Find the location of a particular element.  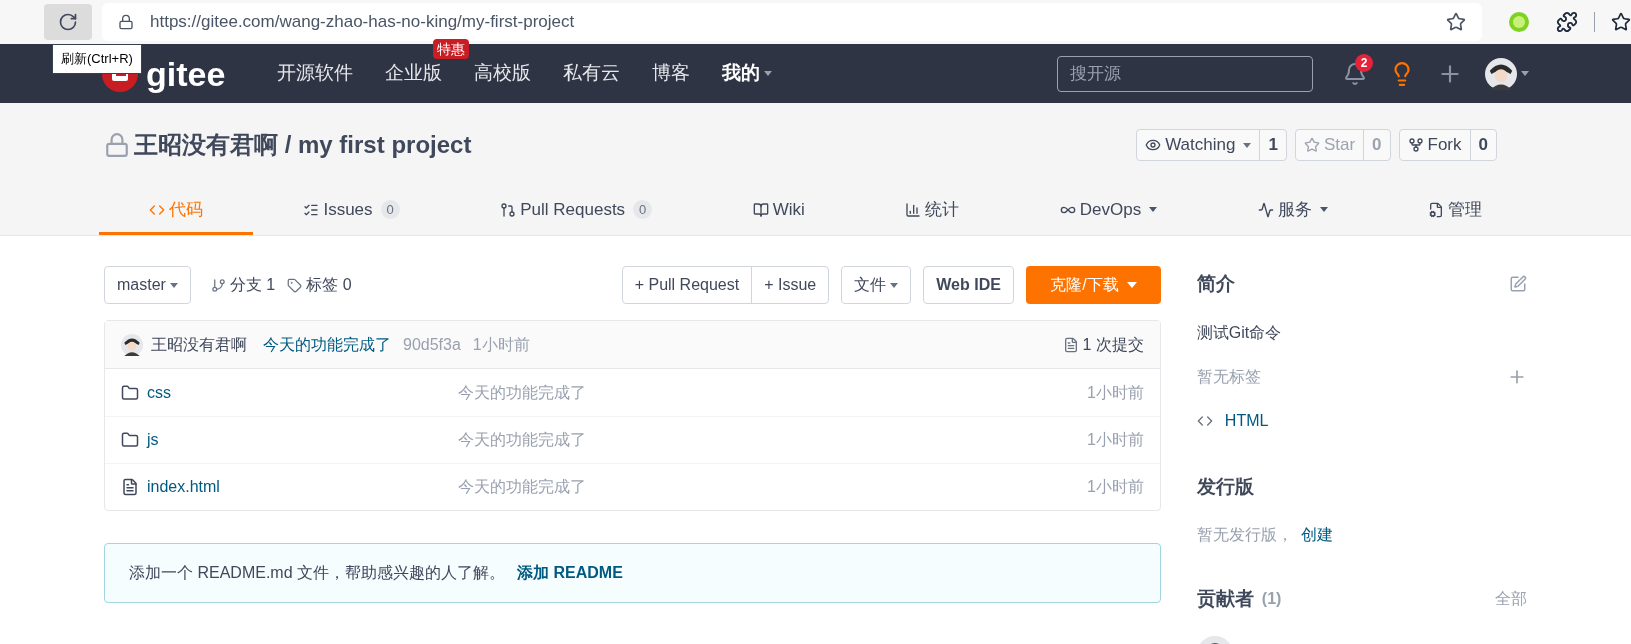

pulse-icon is located at coordinates (1265, 209).